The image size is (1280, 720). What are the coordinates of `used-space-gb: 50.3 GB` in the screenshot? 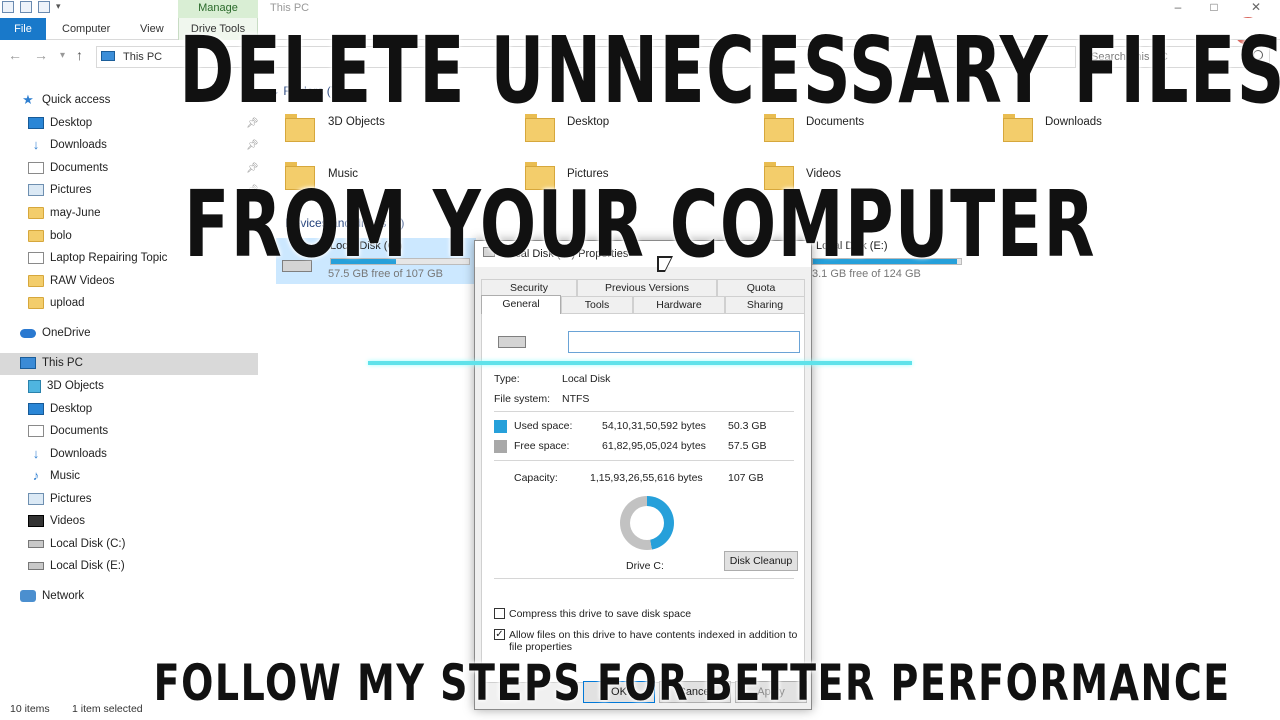 It's located at (747, 426).